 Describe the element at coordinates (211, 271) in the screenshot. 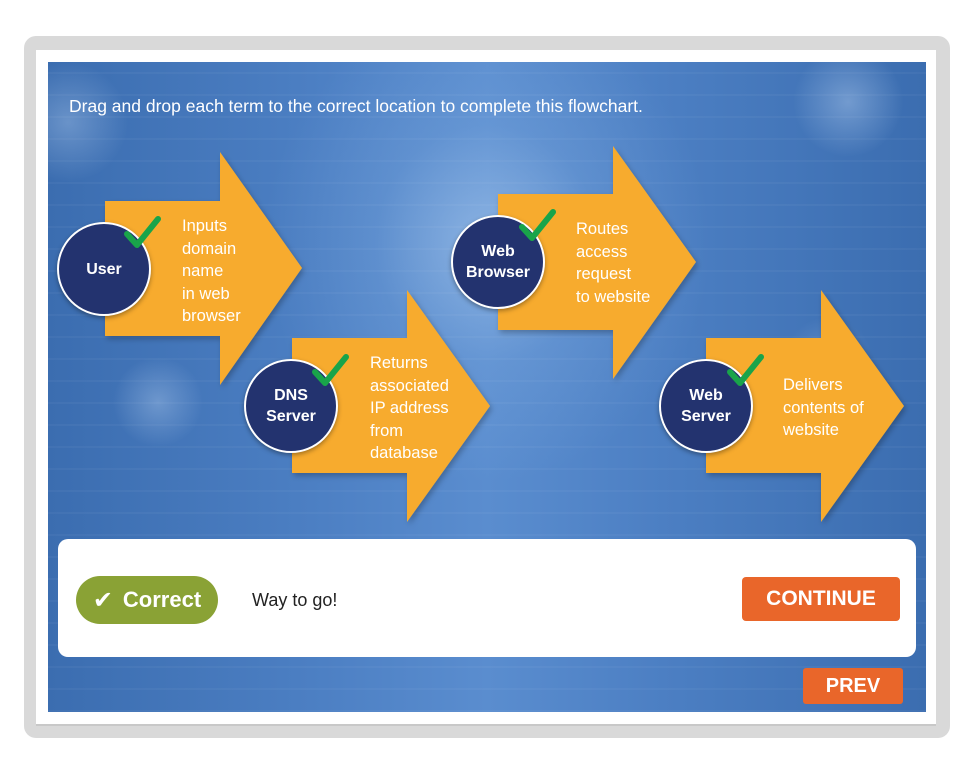

I see `step-1-description: Inputs domain name in web browser` at that location.